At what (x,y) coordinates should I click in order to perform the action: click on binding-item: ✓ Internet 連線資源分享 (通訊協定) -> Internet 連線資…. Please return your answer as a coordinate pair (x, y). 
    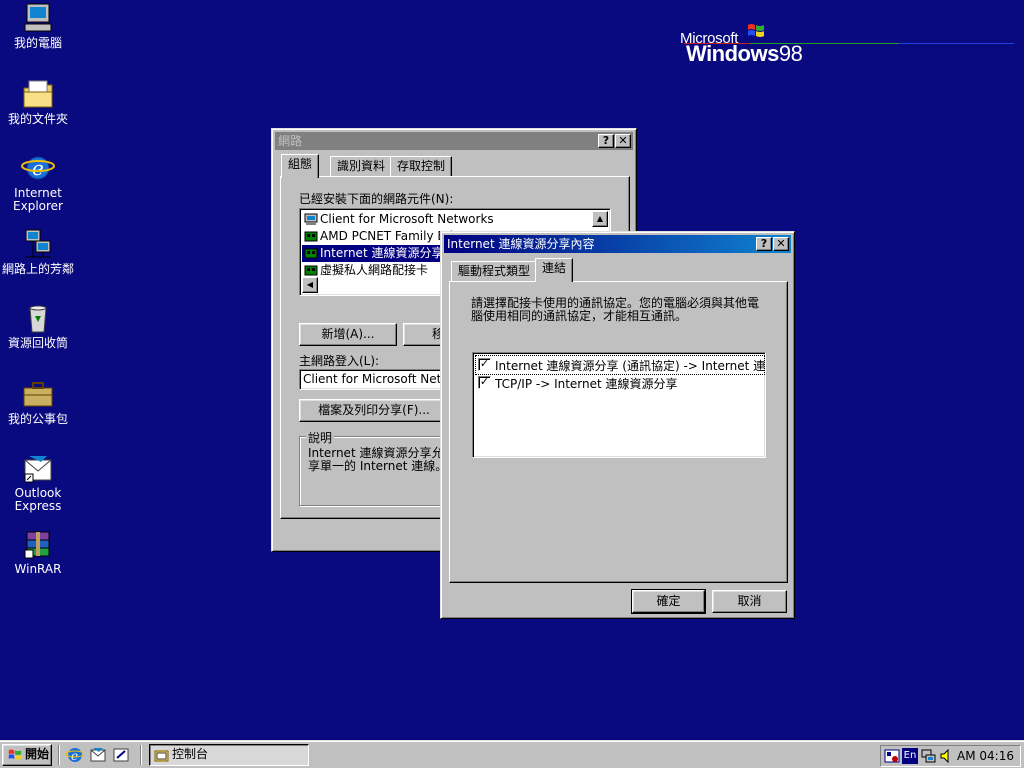
    Looking at the image, I should click on (620, 365).